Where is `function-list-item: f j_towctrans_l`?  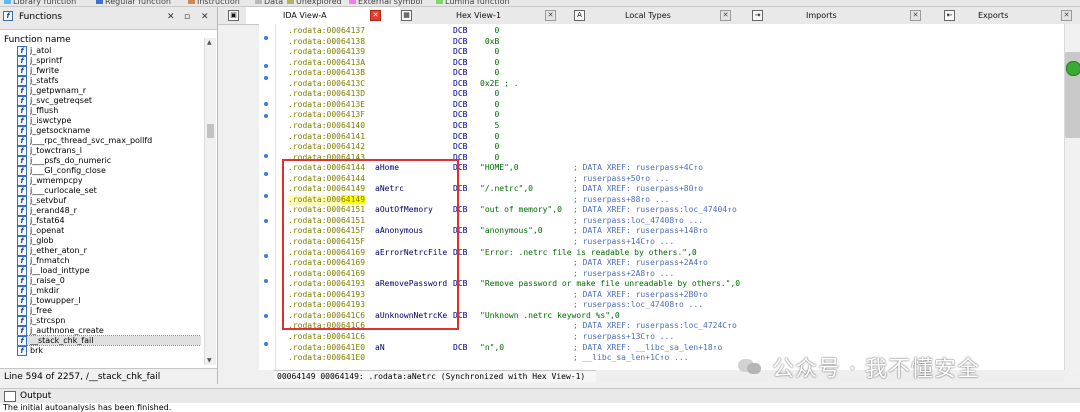 function-list-item: f j_towctrans_l is located at coordinates (109, 151).